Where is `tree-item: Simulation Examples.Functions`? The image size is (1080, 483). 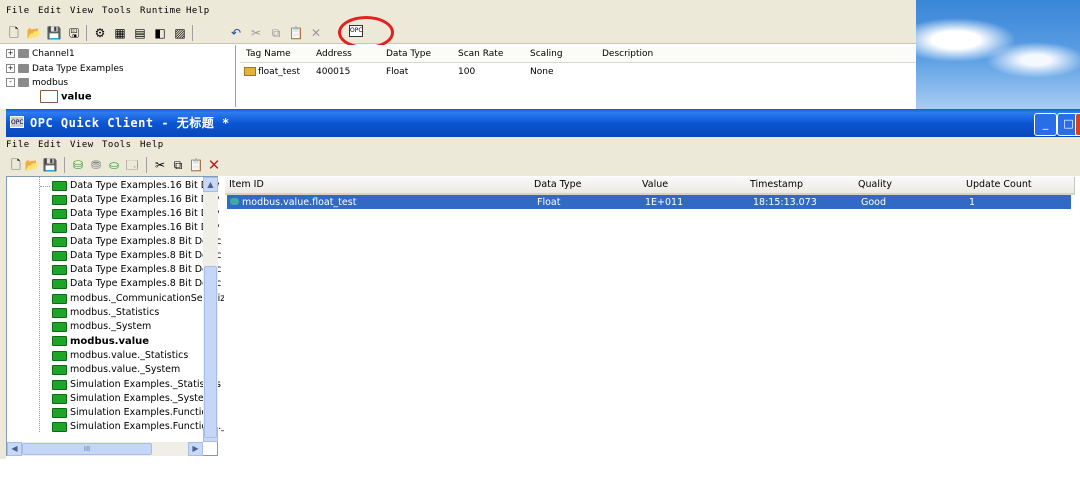
tree-item: Simulation Examples.Functions is located at coordinates (129, 413).